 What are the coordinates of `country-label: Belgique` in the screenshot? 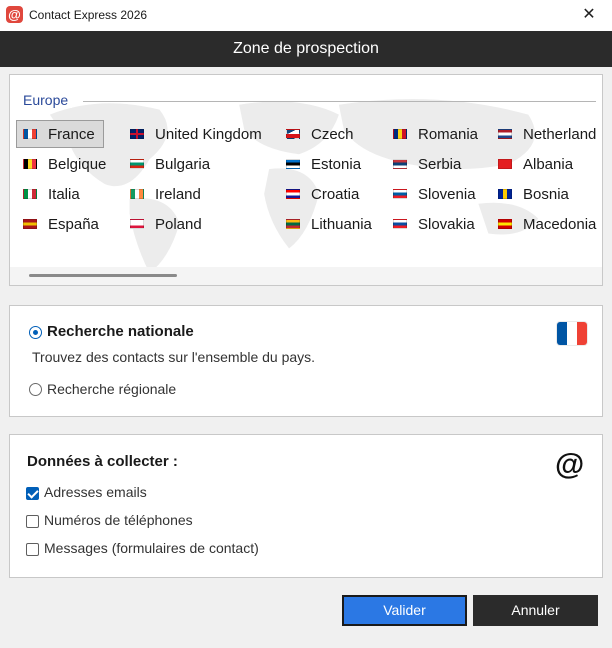 It's located at (77, 164).